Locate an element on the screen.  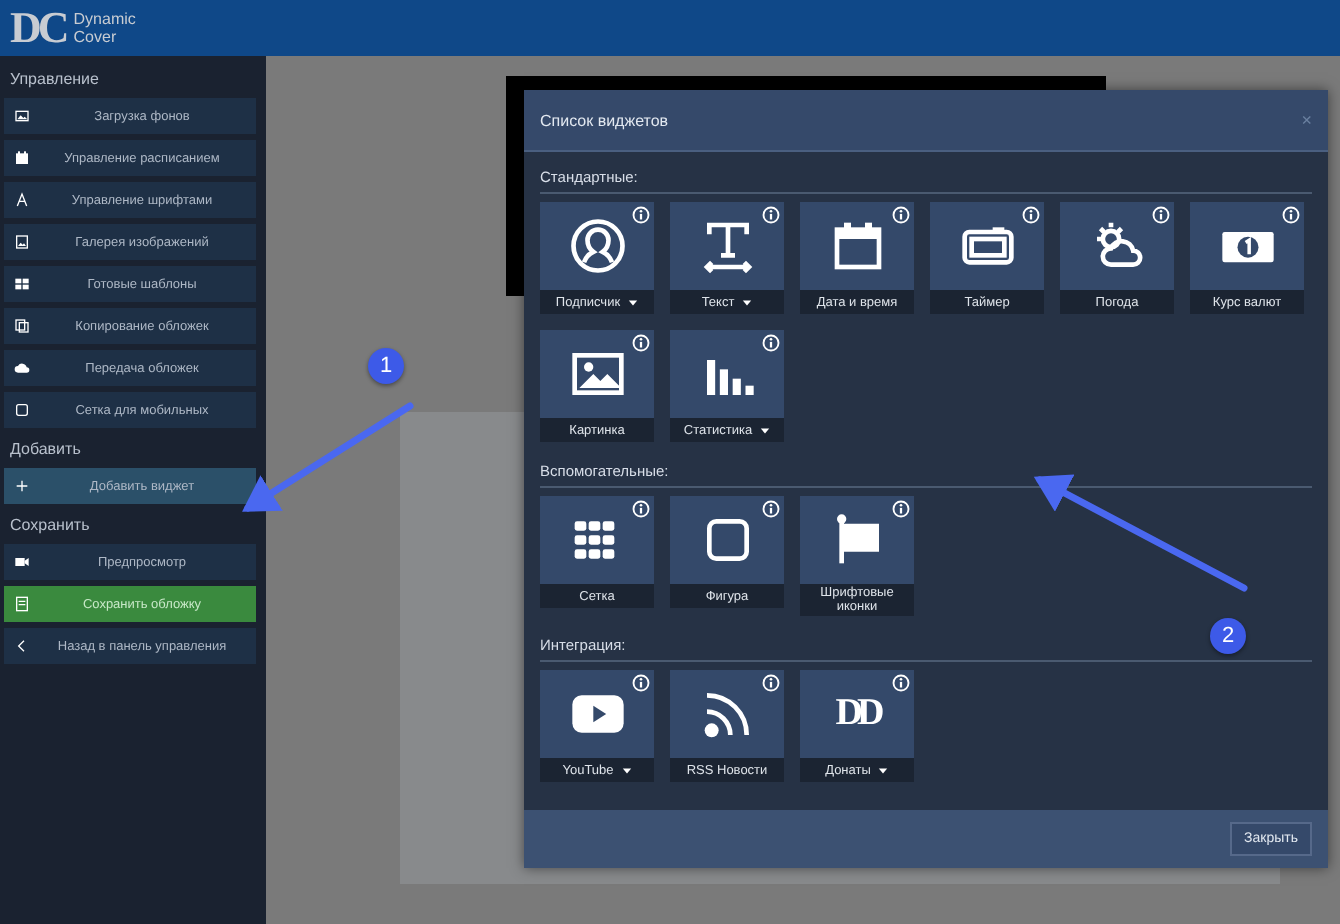
chevron-left-icon is located at coordinates (22, 646).